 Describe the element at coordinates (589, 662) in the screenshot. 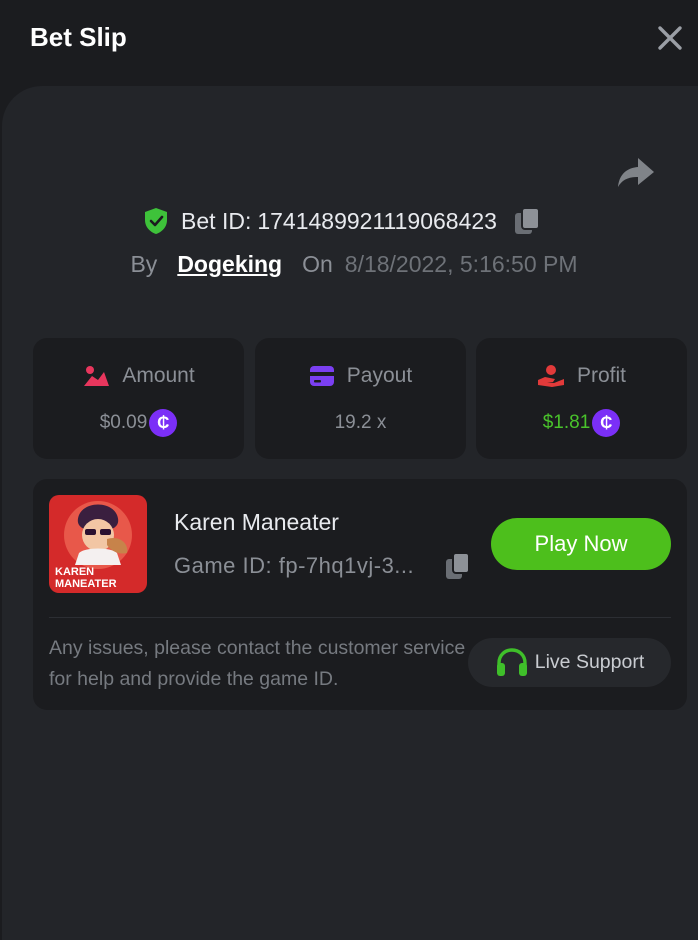

I see `live-support-label: Live Support` at that location.